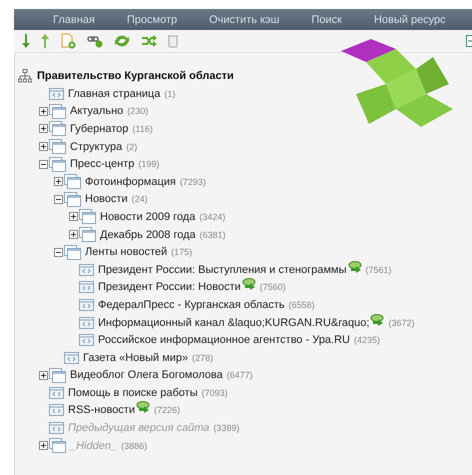  Describe the element at coordinates (130, 182) in the screenshot. I see `tree-item: Фотоинформация` at that location.